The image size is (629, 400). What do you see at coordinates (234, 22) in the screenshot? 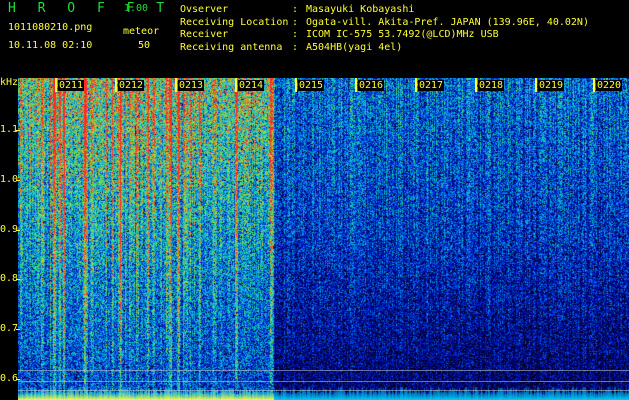
I see `station-label: Receiving Location` at bounding box center [234, 22].